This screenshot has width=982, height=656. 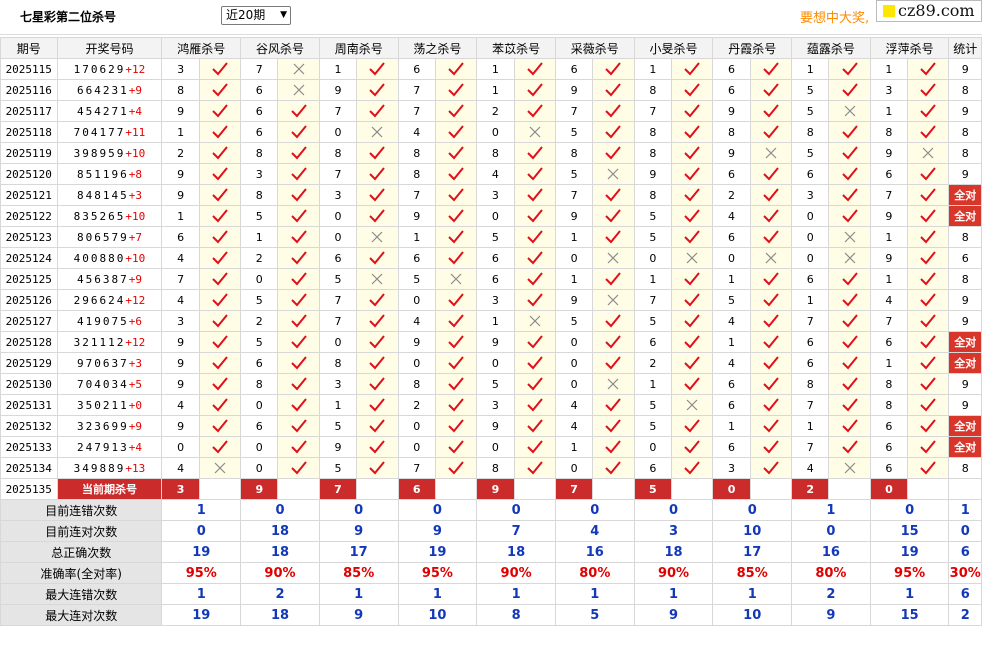 What do you see at coordinates (109, 489) in the screenshot?
I see `current-kill-label: 当前期杀号` at bounding box center [109, 489].